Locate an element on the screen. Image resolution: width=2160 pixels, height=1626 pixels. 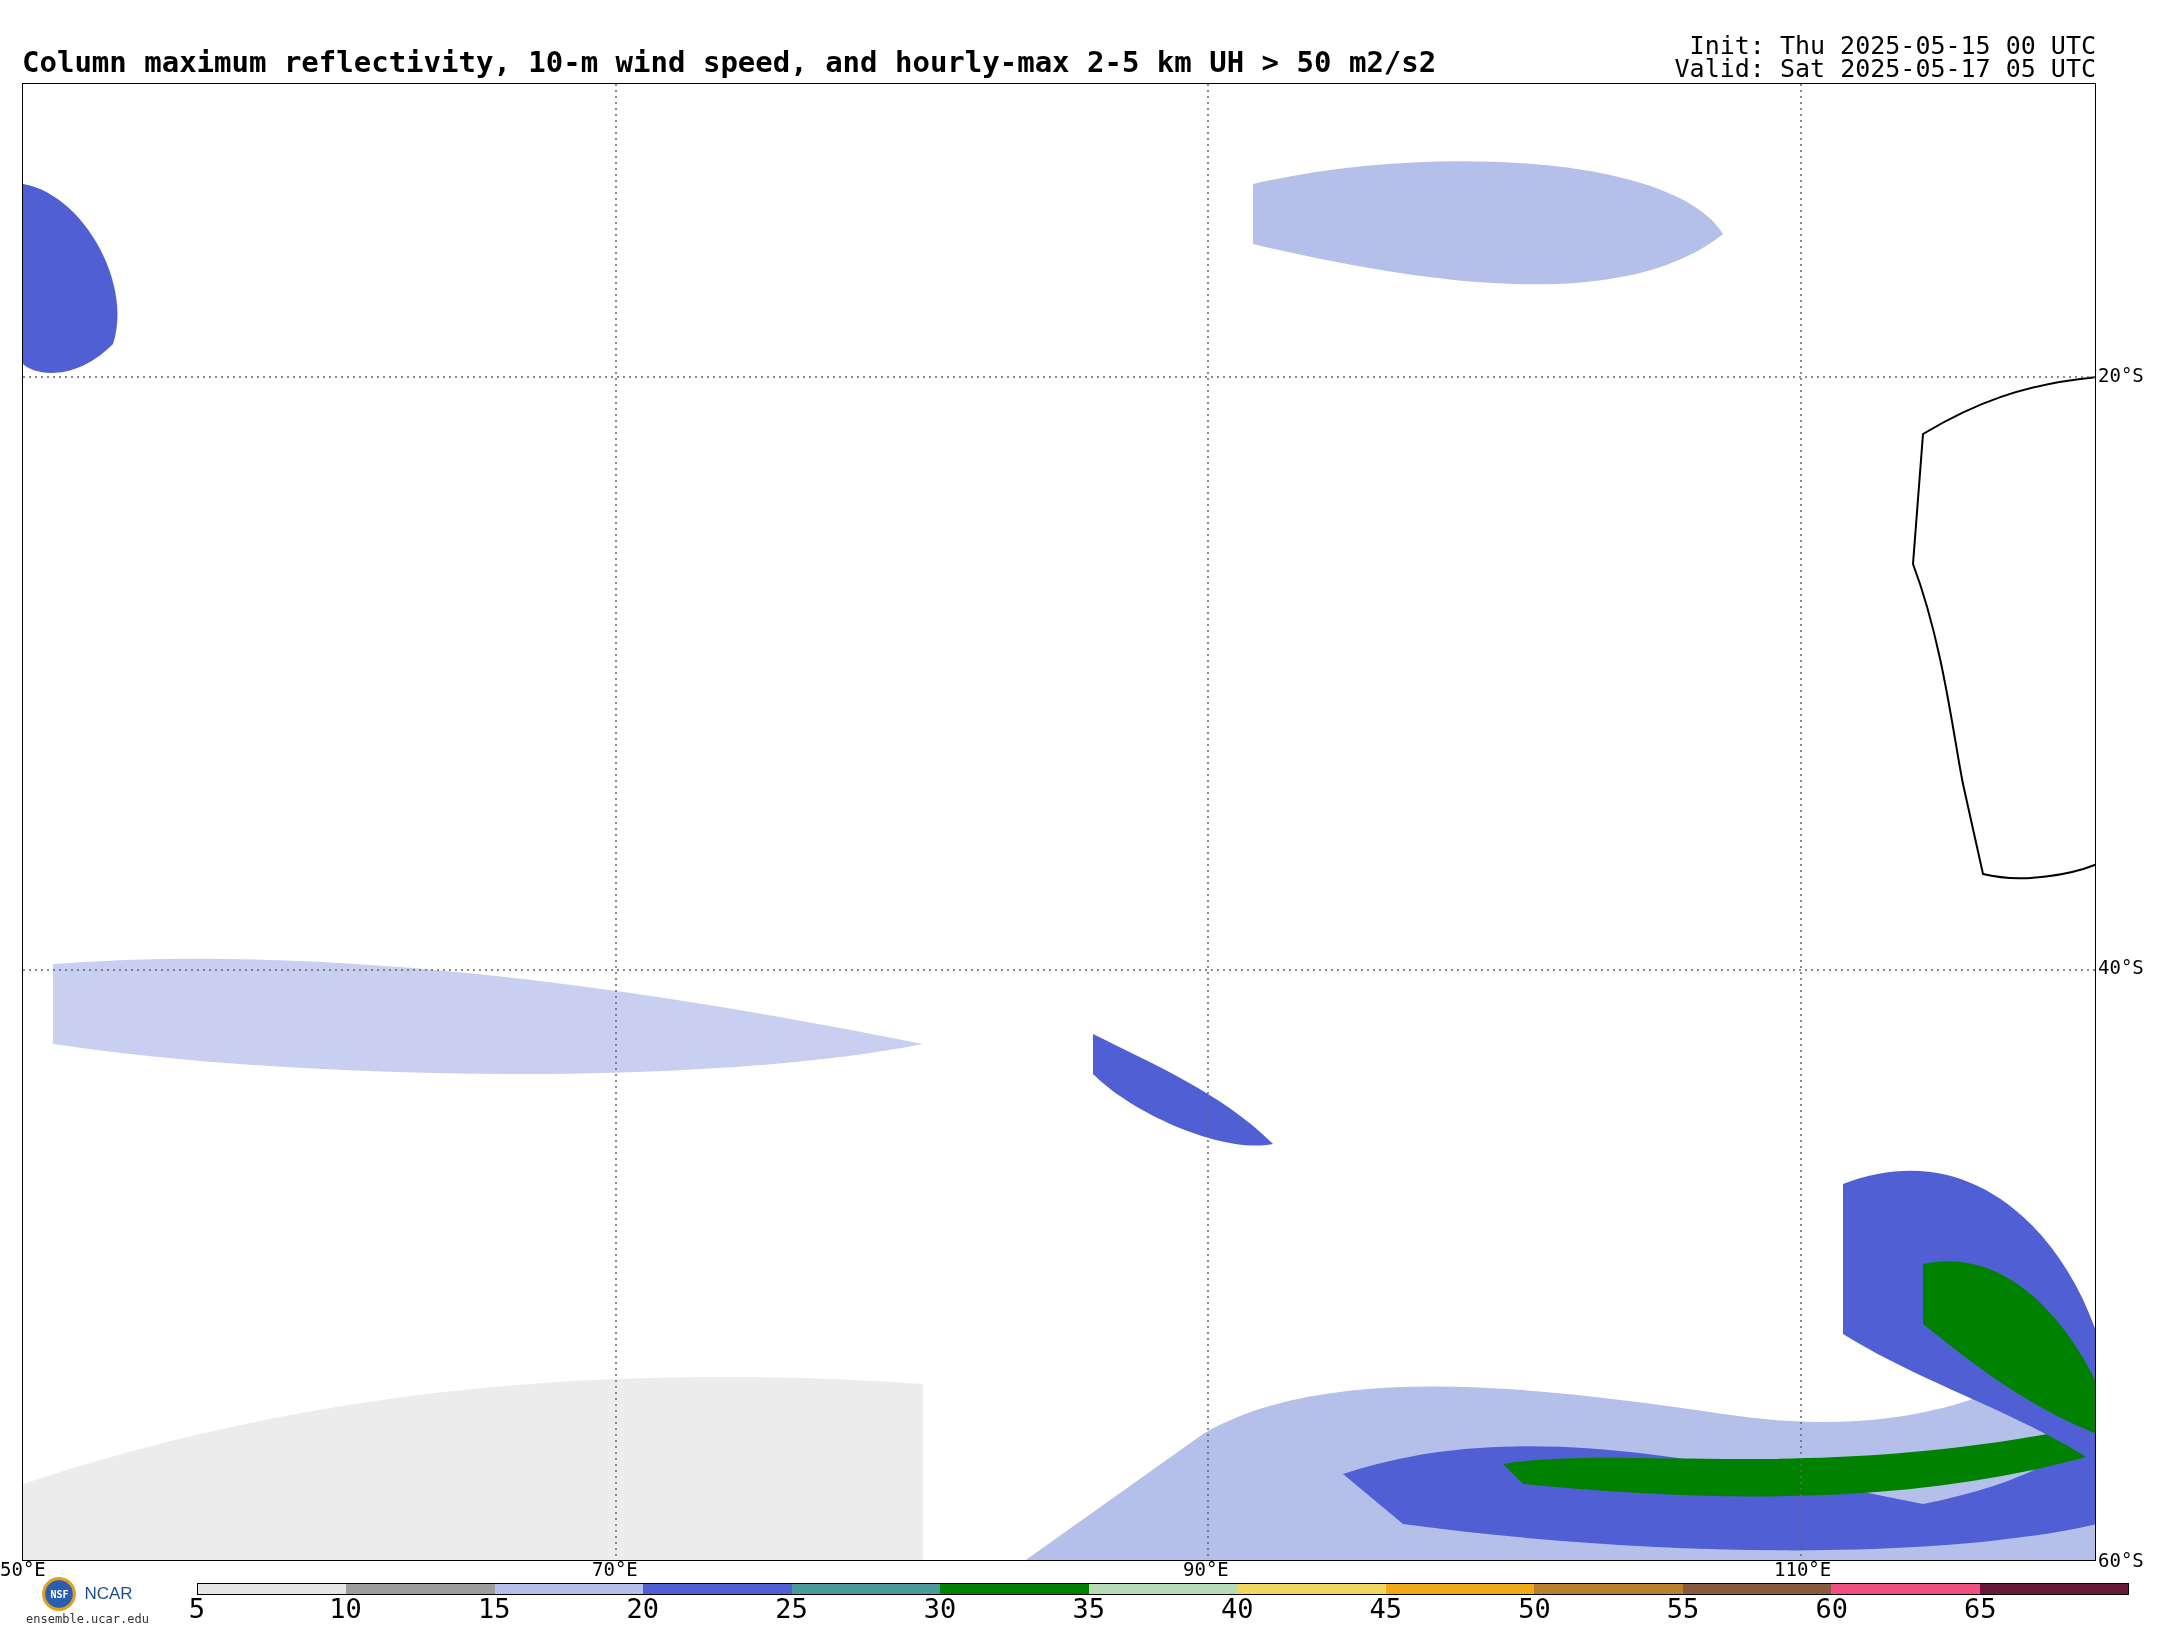
tick-label: 20 is located at coordinates (643, 1609).